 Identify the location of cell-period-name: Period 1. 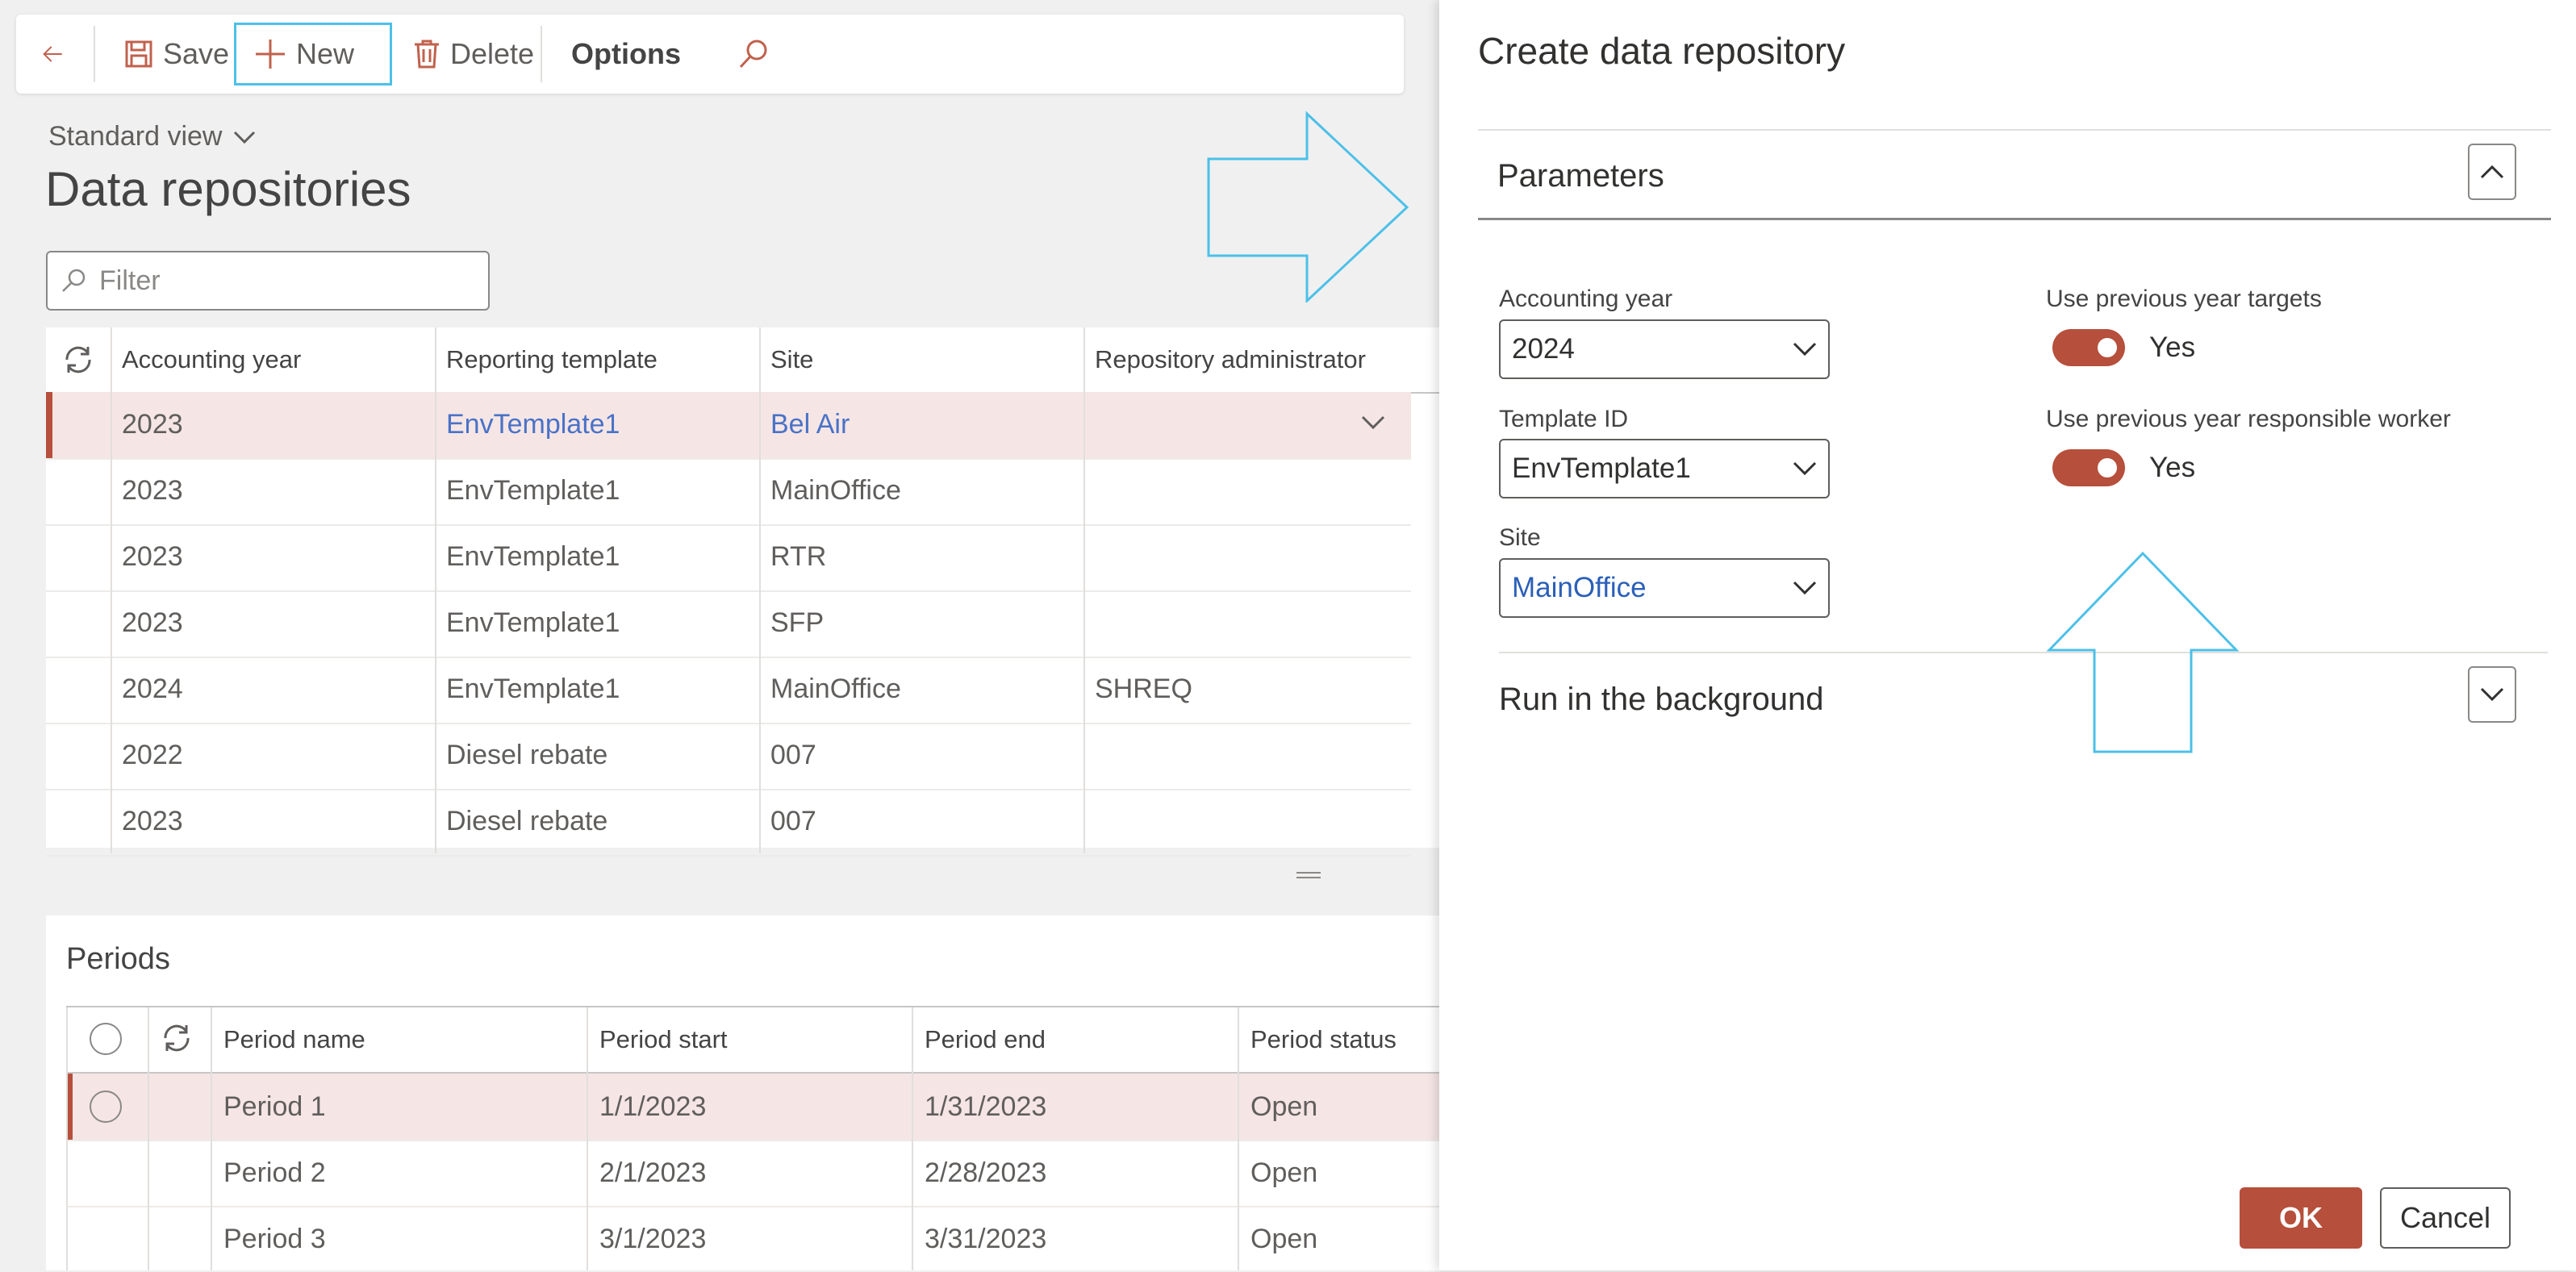
(274, 1106).